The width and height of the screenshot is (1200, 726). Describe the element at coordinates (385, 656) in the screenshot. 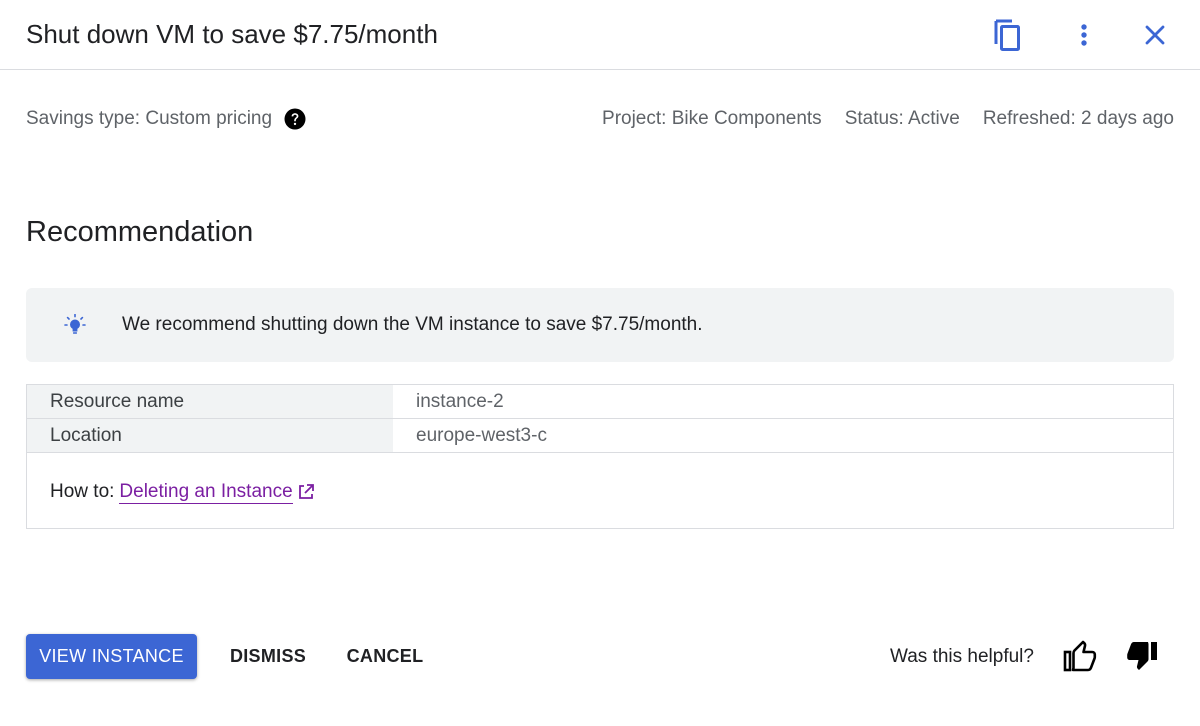

I see `cancel-button: CANCEL` at that location.